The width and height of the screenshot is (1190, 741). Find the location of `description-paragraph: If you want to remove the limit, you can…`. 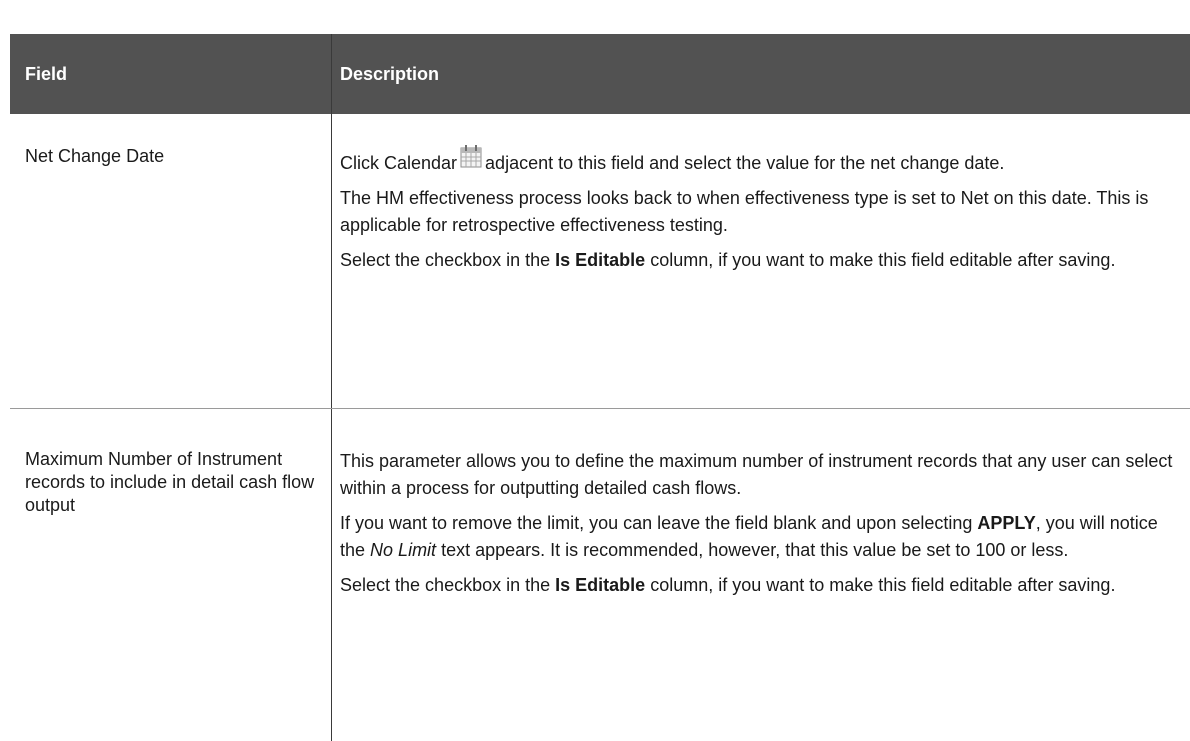

description-paragraph: If you want to remove the limit, you can… is located at coordinates (760, 537).